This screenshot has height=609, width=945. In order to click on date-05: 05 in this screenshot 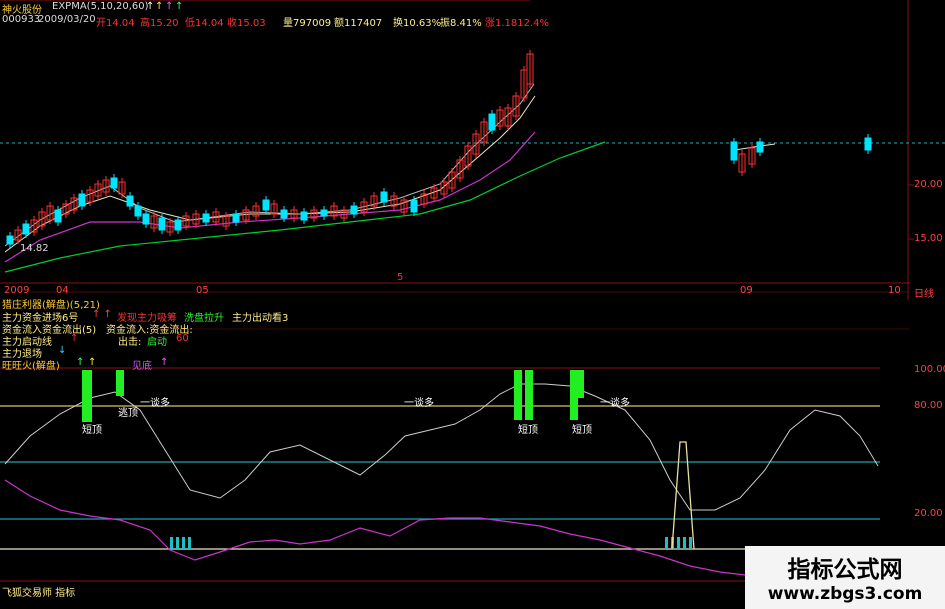, I will do `click(202, 290)`.